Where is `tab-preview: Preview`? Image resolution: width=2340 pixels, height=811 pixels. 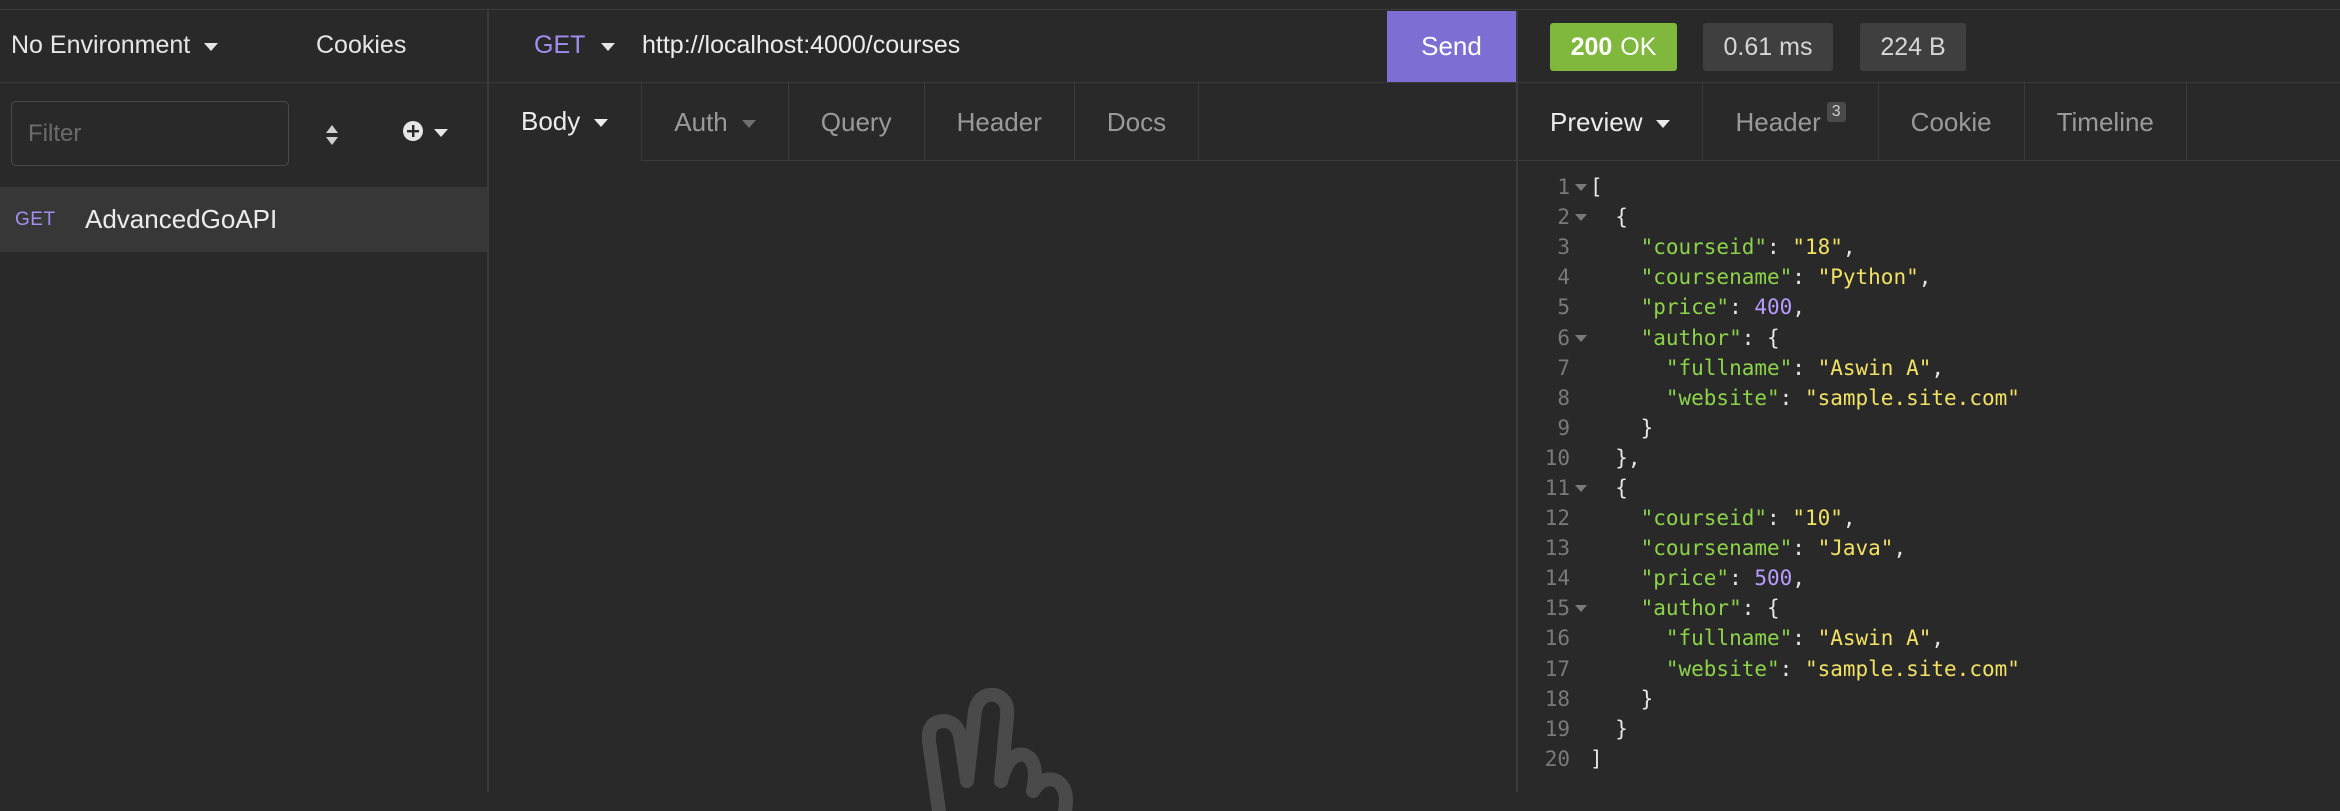 tab-preview: Preview is located at coordinates (1611, 122).